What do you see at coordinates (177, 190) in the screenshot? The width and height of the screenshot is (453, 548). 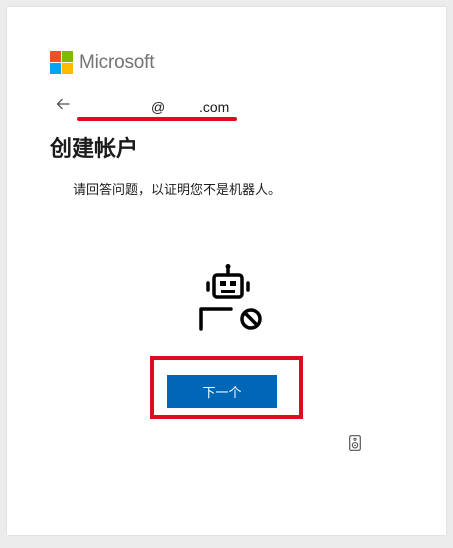 I see `instruction-text: 请回答问题，以证明您不是机器人。` at bounding box center [177, 190].